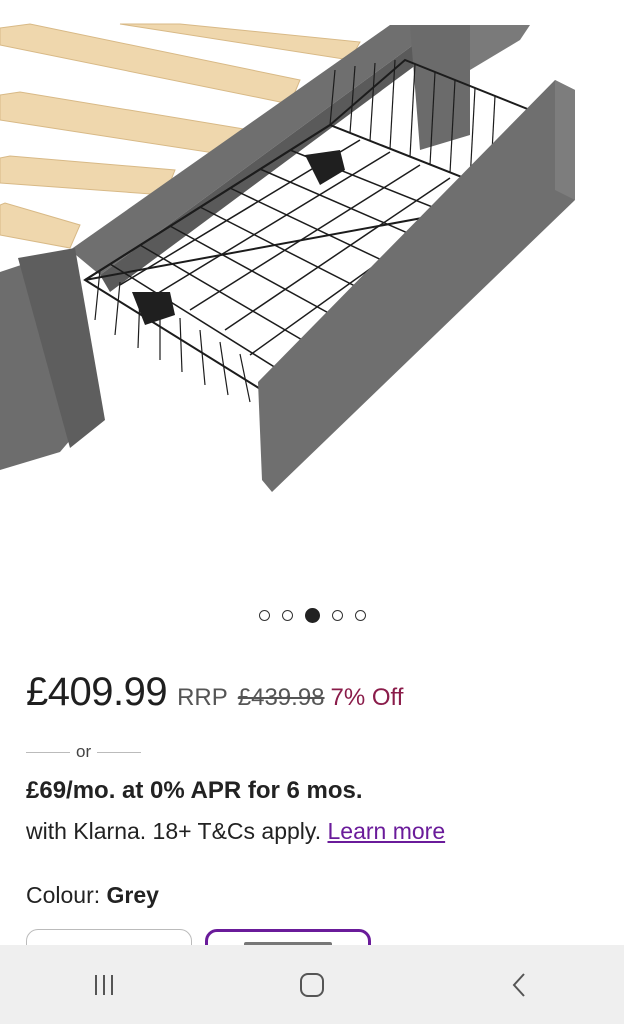 This screenshot has height=1024, width=624. I want to click on or-divider: or, so click(84, 752).